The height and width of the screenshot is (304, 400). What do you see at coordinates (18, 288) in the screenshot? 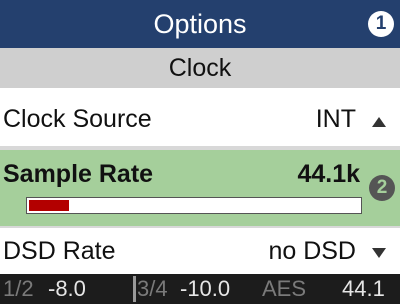
I see `channel-1-2-label: 1/2` at bounding box center [18, 288].